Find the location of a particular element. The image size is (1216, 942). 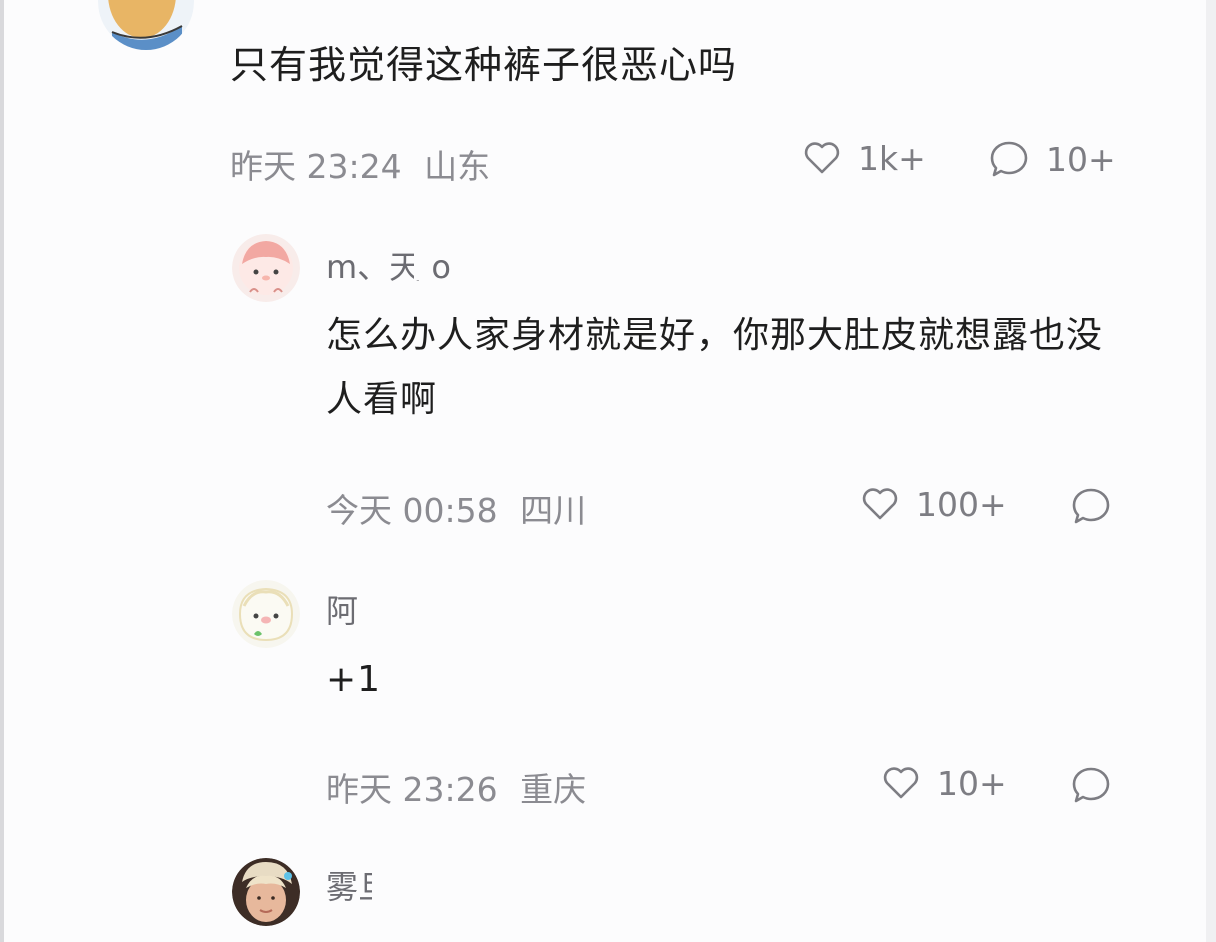

reply-meta: 今天 00:58 四川 is located at coordinates (456, 508).